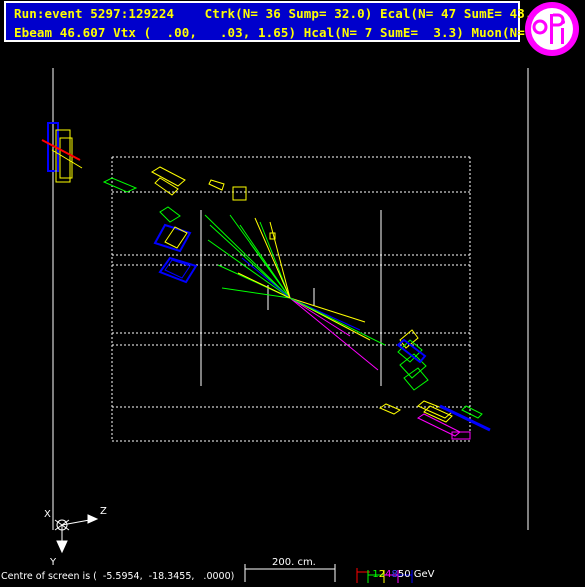 The image size is (585, 587). Describe the element at coordinates (434, 384) in the screenshot. I see `ecal-clusters-lower` at that location.